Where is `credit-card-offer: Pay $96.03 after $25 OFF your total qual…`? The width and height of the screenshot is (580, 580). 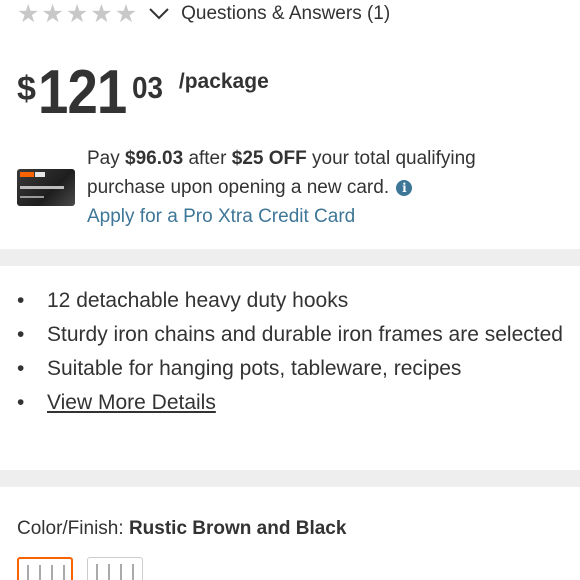 credit-card-offer: Pay $96.03 after $25 OFF your total qual… is located at coordinates (292, 189).